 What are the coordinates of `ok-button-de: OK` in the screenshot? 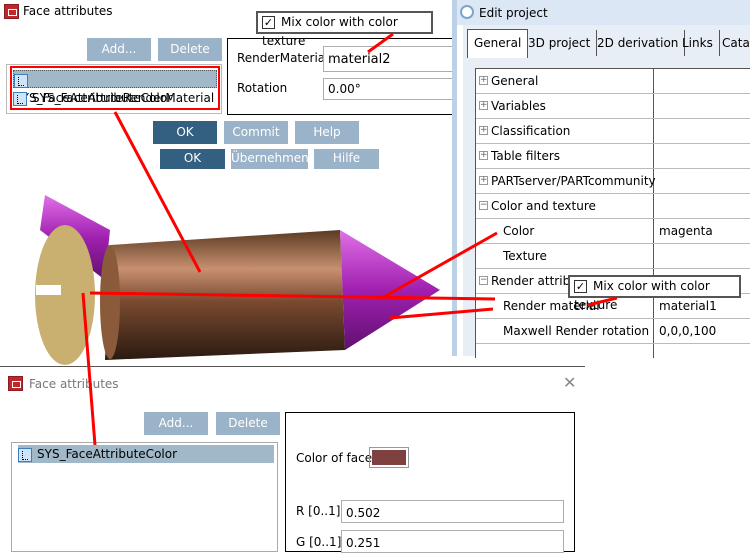 It's located at (192, 159).